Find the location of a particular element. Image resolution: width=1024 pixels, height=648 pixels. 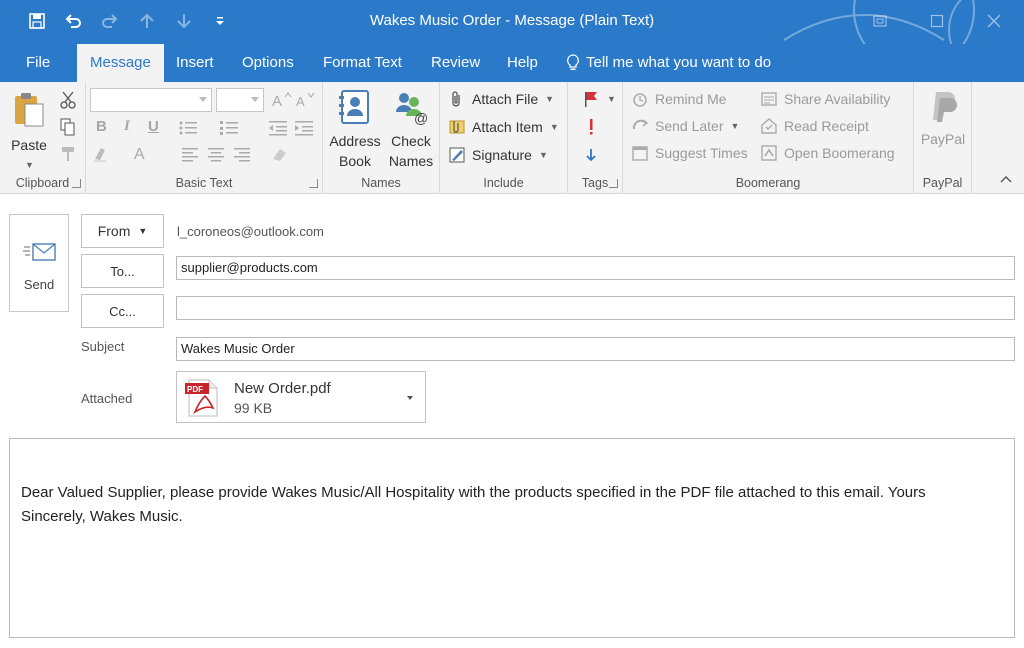

low-importance-button is located at coordinates (591, 155).